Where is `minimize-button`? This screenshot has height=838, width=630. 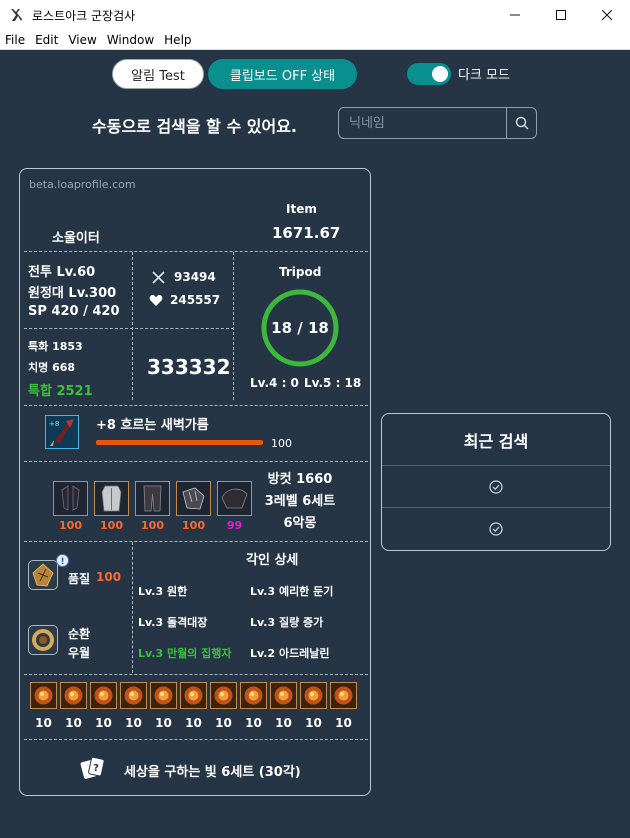
minimize-button is located at coordinates (515, 15).